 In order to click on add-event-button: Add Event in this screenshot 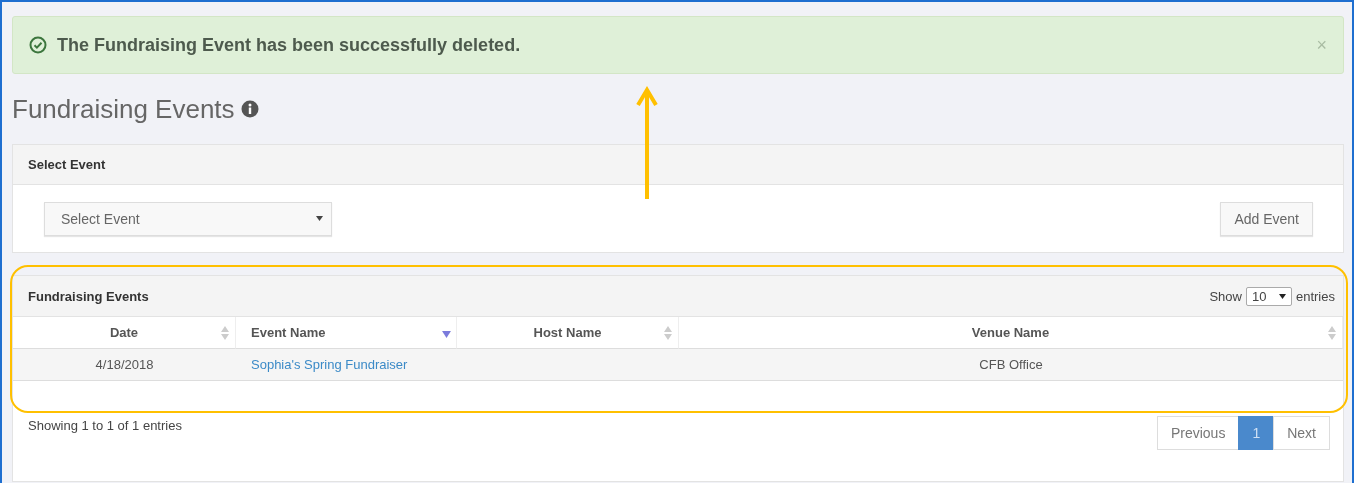, I will do `click(1266, 218)`.